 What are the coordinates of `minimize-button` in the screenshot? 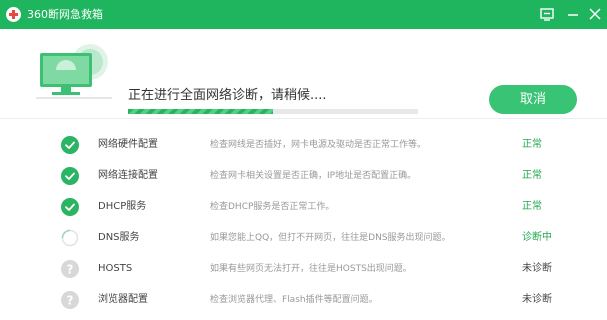 It's located at (573, 14).